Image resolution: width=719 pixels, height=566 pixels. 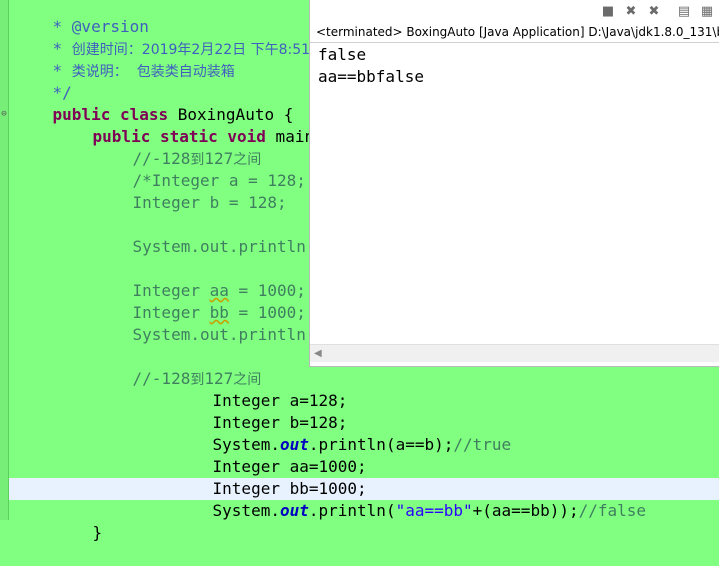 What do you see at coordinates (343, 433) in the screenshot?
I see `code-line-20: System.out.println(a==b);//true` at bounding box center [343, 433].